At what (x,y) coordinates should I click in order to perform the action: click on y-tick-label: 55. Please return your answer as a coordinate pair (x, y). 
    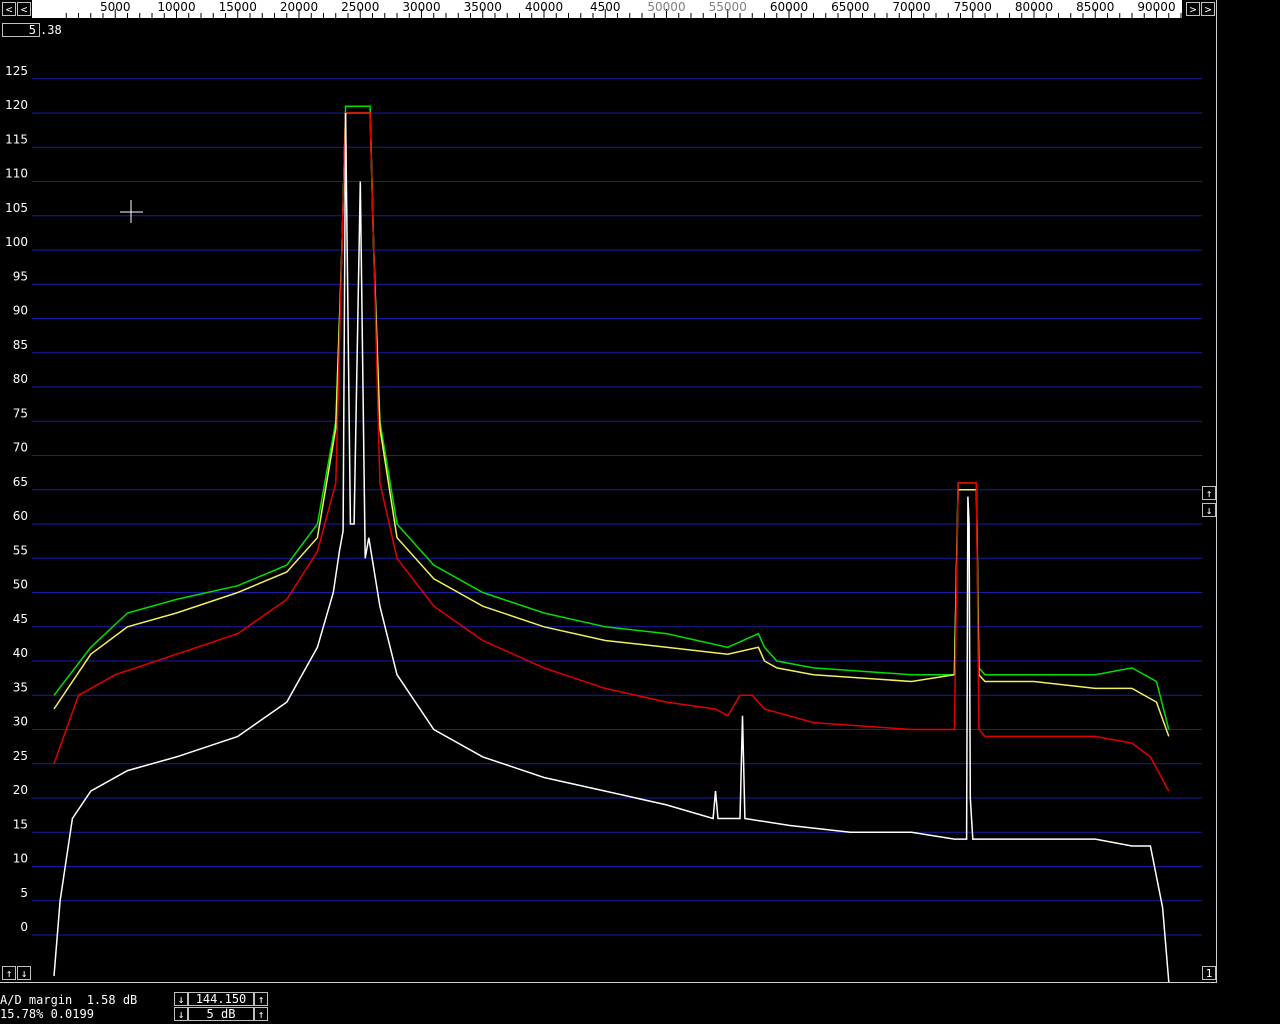
    Looking at the image, I should click on (20, 550).